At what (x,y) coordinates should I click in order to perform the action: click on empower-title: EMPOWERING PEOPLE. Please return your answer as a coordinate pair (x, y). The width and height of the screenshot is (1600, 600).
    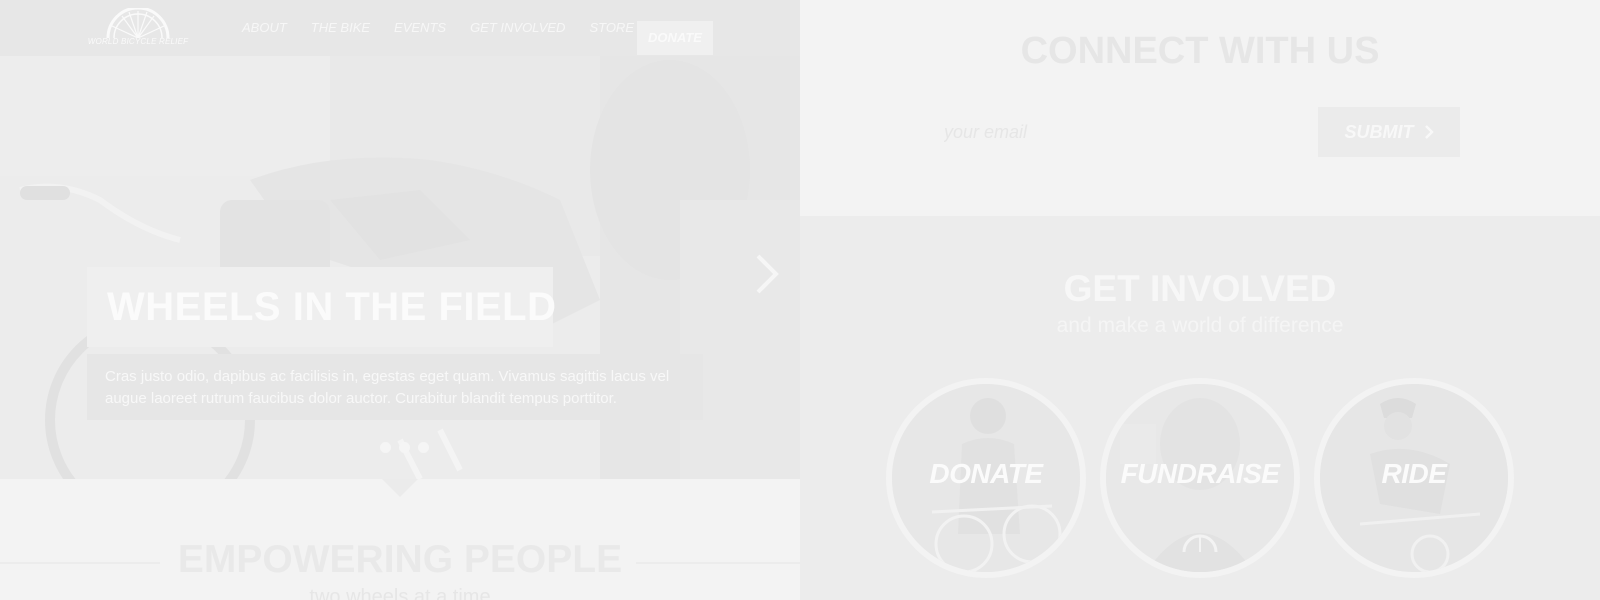
    Looking at the image, I should click on (400, 559).